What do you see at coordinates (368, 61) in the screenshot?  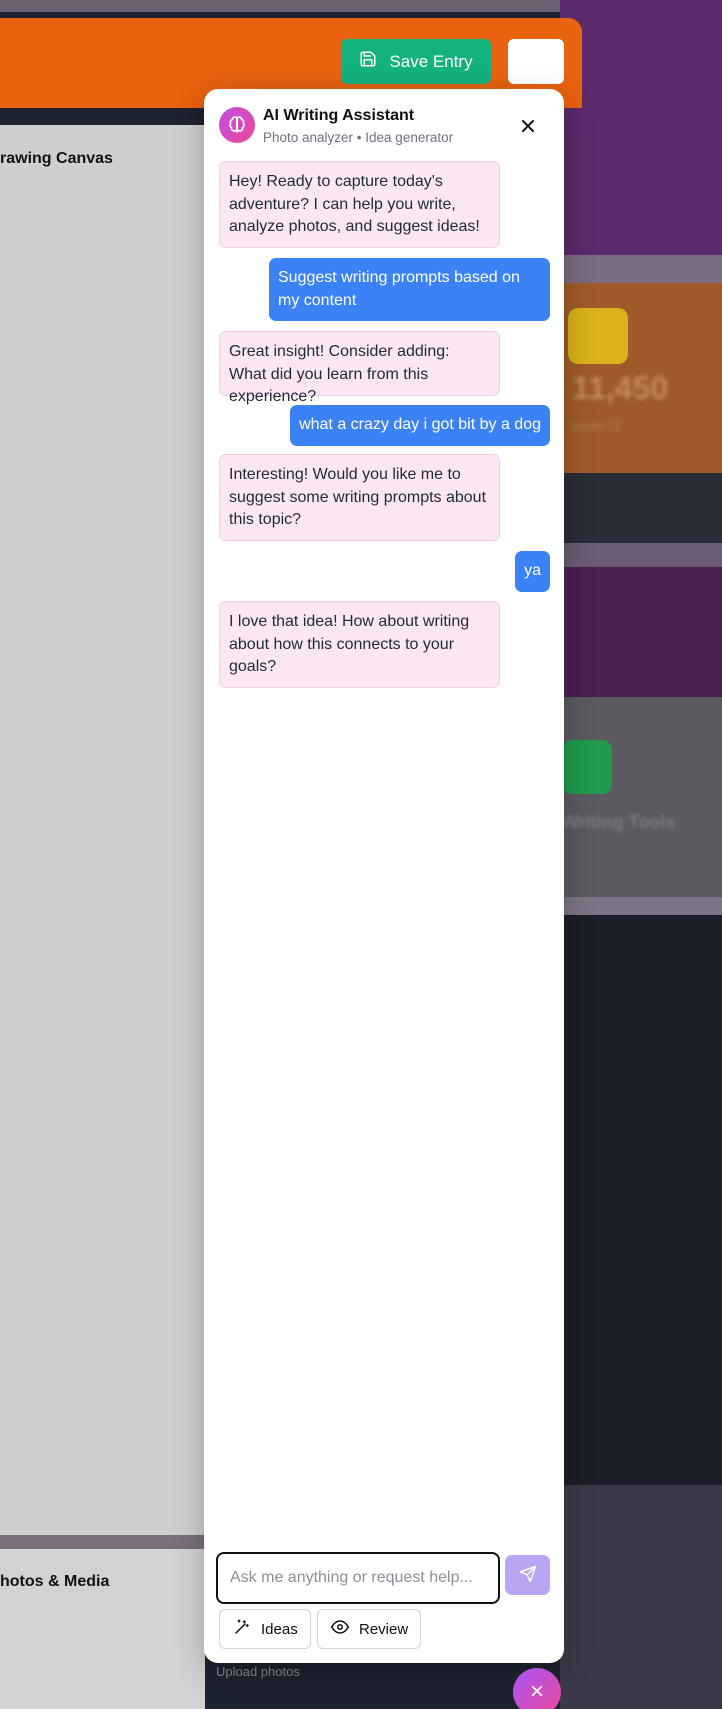 I see `save-icon` at bounding box center [368, 61].